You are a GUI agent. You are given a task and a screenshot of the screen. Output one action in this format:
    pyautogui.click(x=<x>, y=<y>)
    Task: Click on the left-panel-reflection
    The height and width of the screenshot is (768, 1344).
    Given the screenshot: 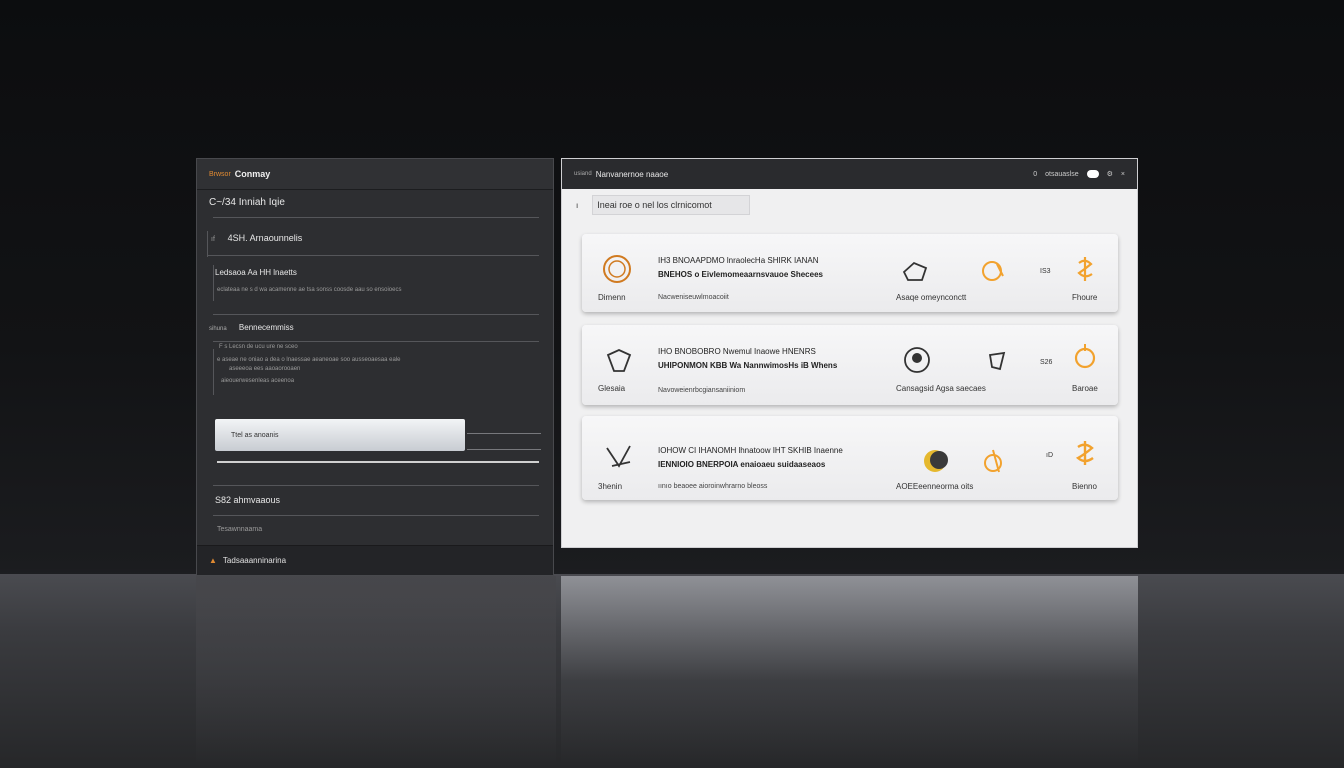 What is the action you would take?
    pyautogui.click(x=376, y=671)
    